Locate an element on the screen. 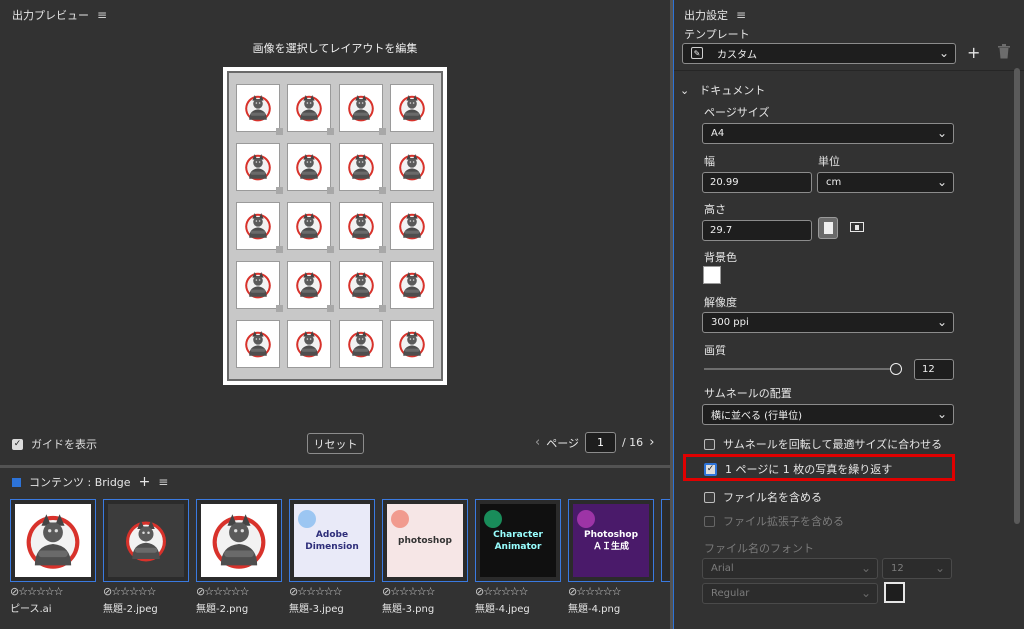 Image resolution: width=1024 pixels, height=629 pixels. content-thumbnail: ⊘☆☆☆☆☆ 無題-2.png is located at coordinates (239, 557).